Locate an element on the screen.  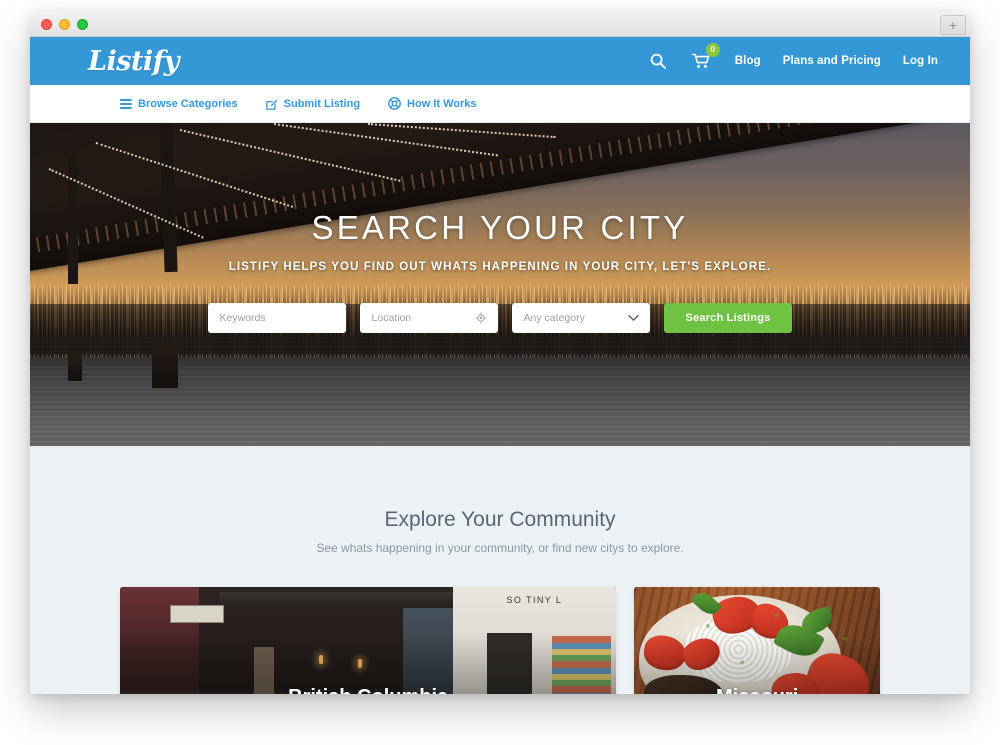
nav-label-submit-listing: Submit Listing is located at coordinates (322, 103).